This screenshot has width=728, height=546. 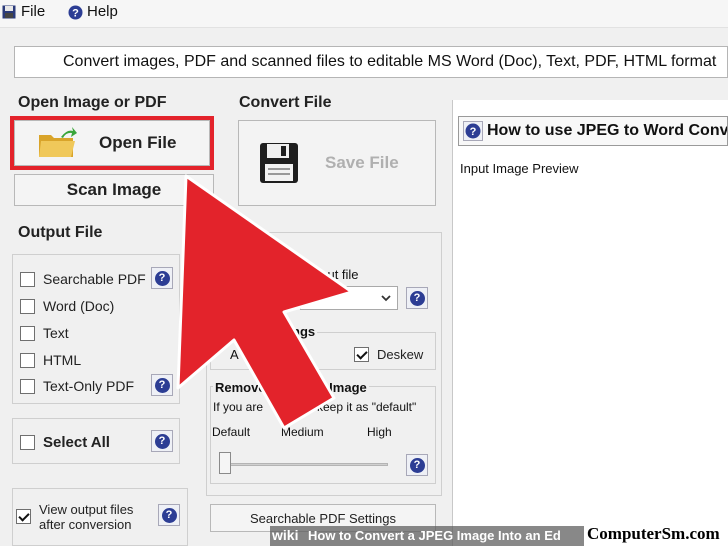 I want to click on red-arrow-icon, so click(x=265, y=302).